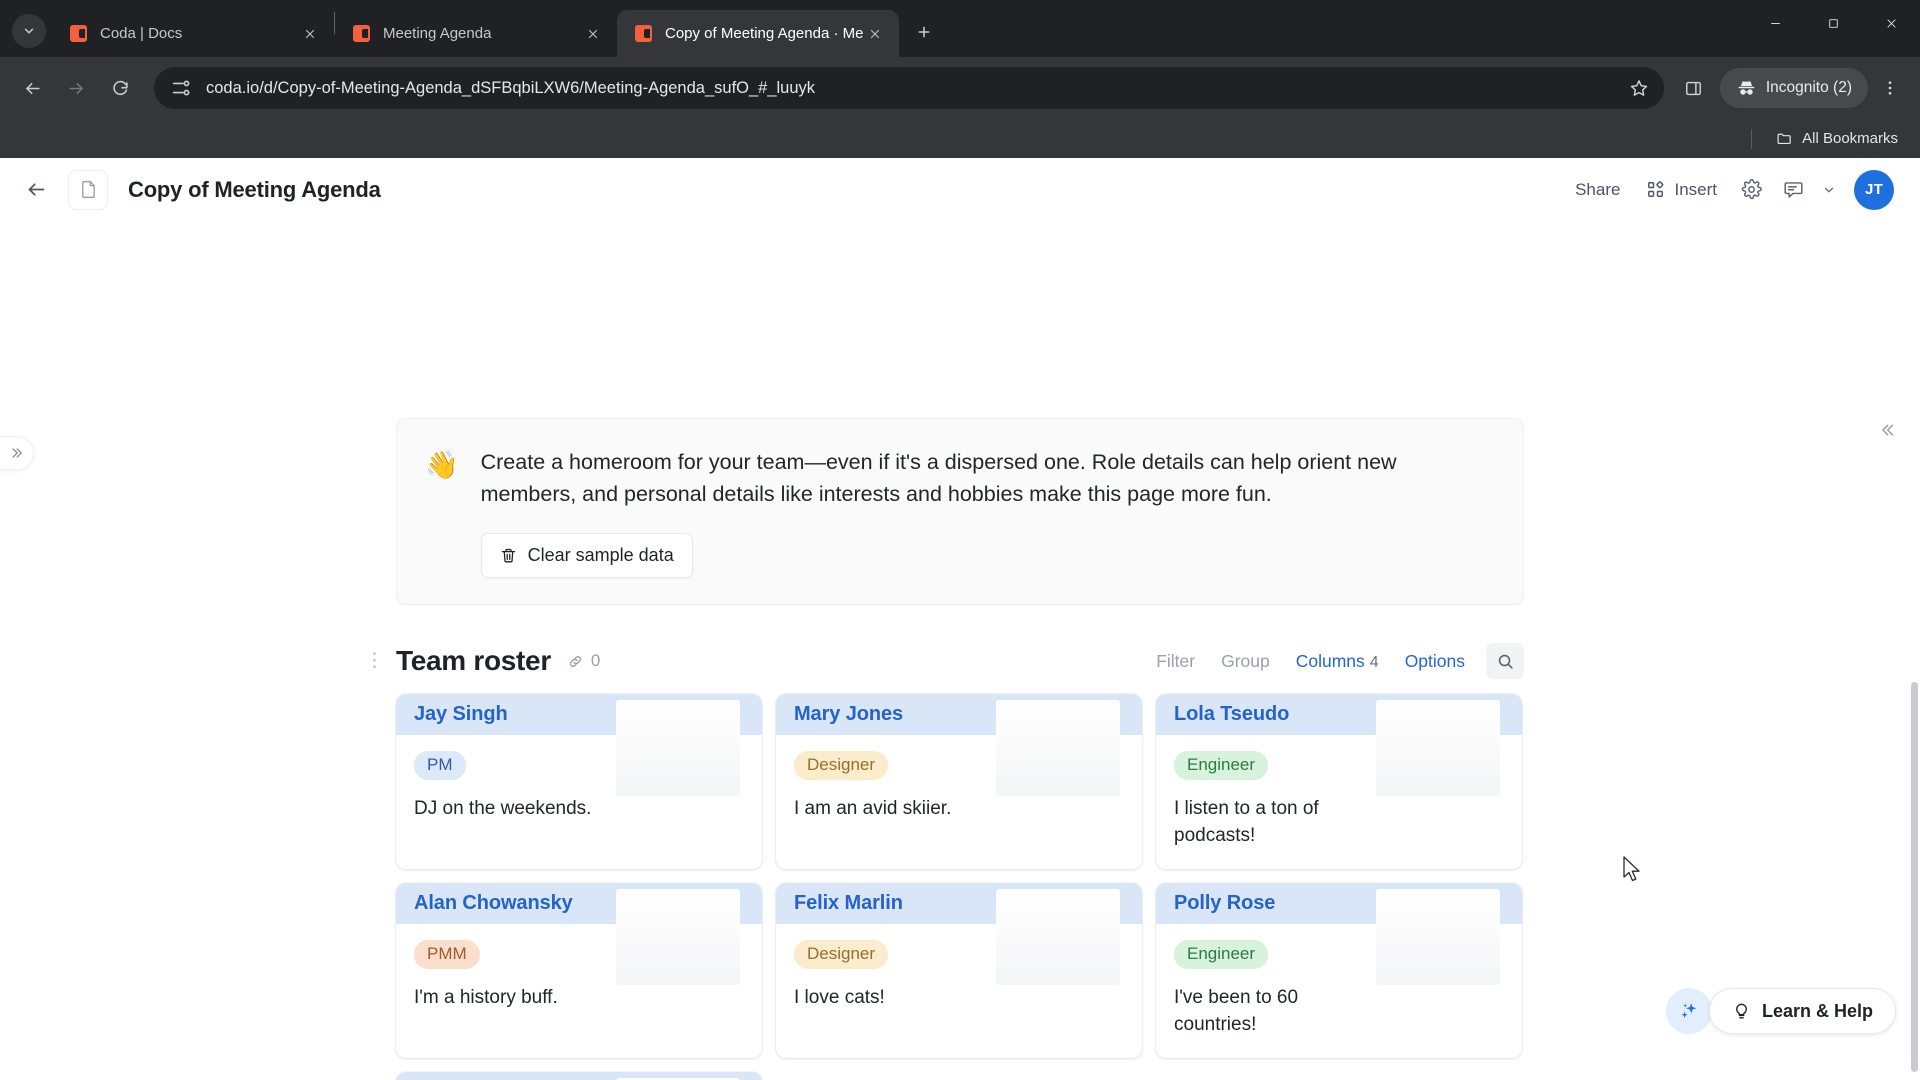  I want to click on columns-count: 4, so click(1374, 662).